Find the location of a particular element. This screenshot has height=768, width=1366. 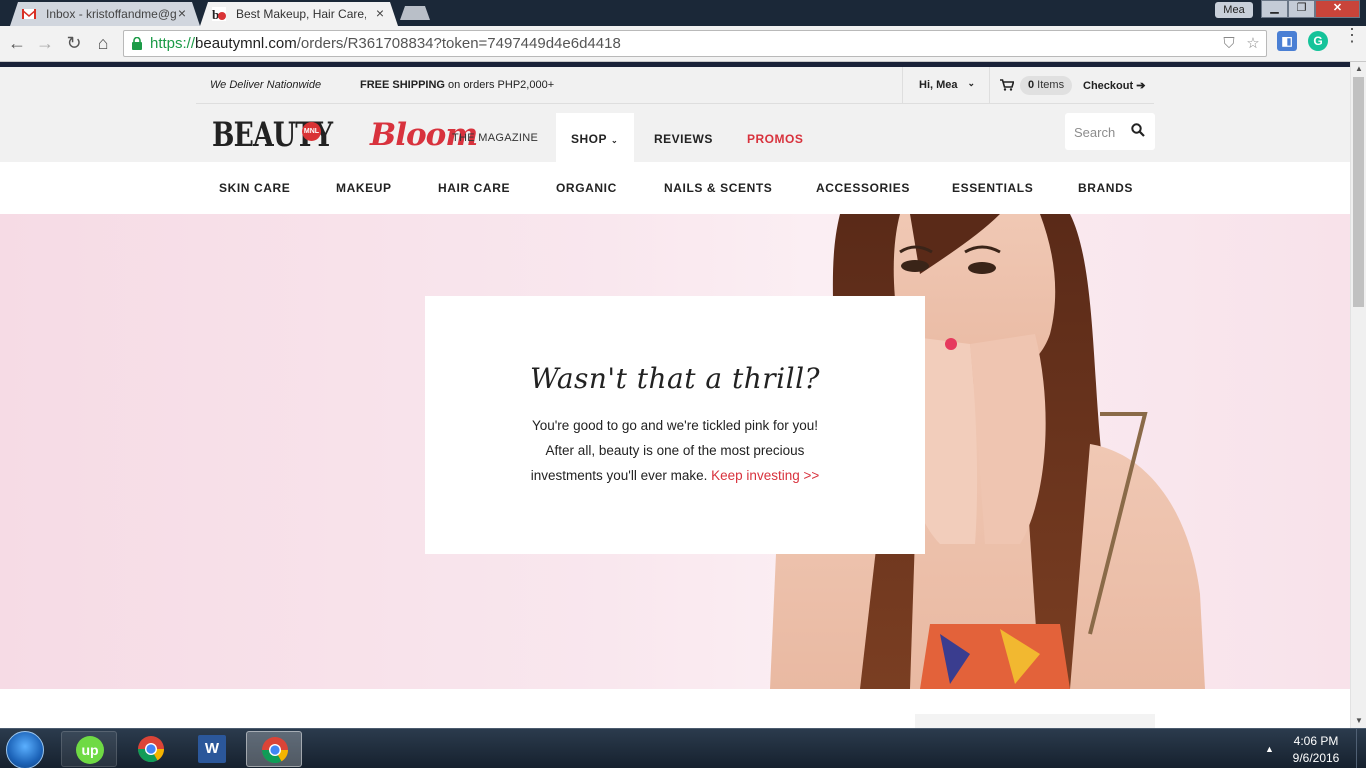

category-skin-care: SKIN CARE is located at coordinates (254, 188).